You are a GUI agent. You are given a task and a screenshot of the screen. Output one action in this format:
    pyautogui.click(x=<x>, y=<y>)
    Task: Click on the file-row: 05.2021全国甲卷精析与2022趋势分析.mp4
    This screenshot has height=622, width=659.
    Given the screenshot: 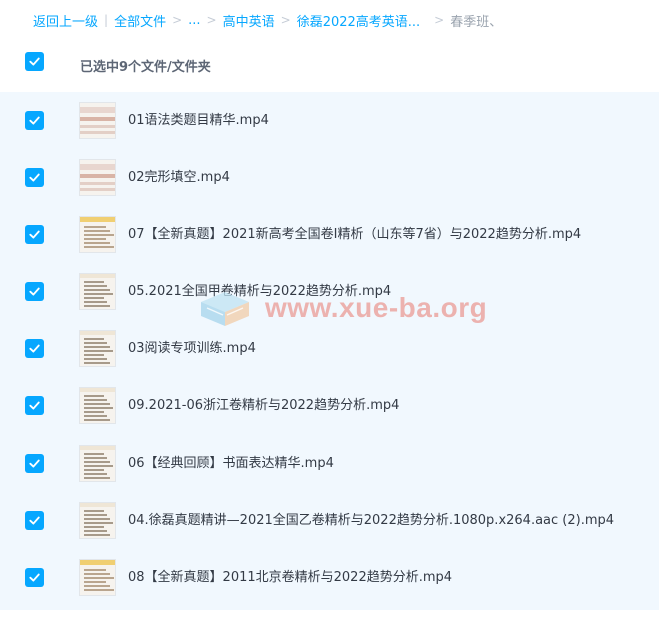 What is the action you would take?
    pyautogui.click(x=329, y=291)
    